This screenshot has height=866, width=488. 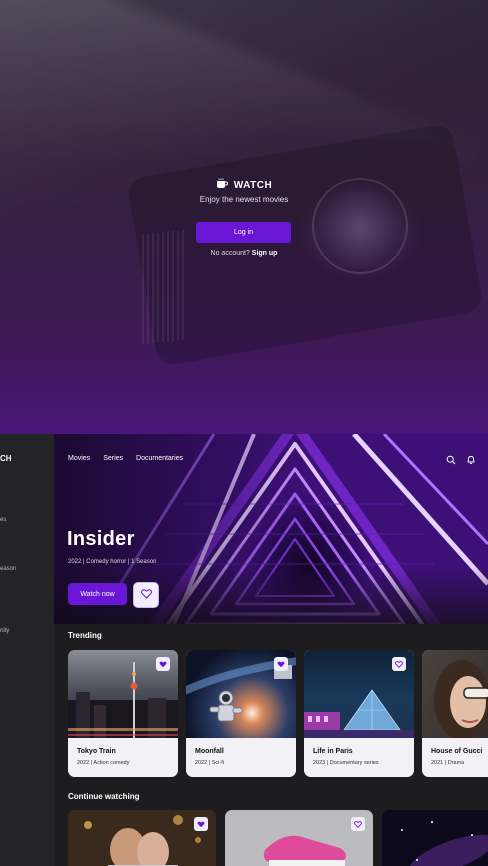 What do you see at coordinates (333, 751) in the screenshot?
I see `card-title: Life in Paris` at bounding box center [333, 751].